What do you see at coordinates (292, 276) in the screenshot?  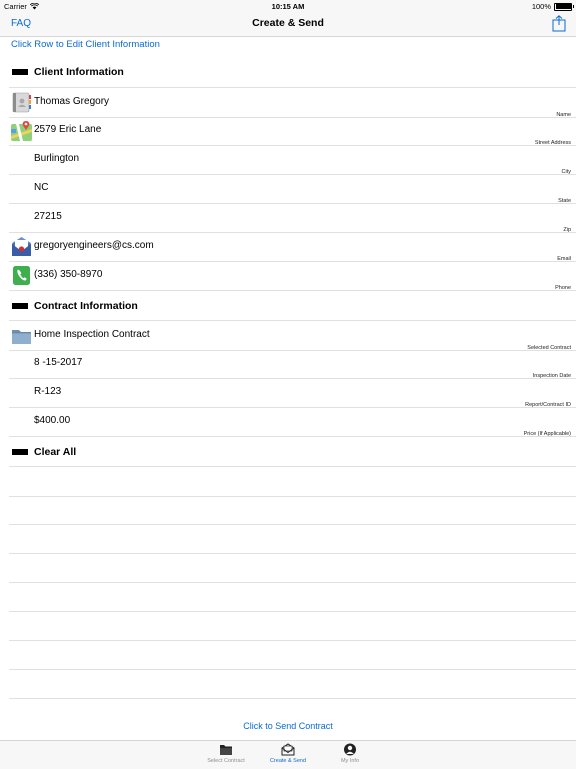 I see `client-row-phone: (336) 350-8970 Phone` at bounding box center [292, 276].